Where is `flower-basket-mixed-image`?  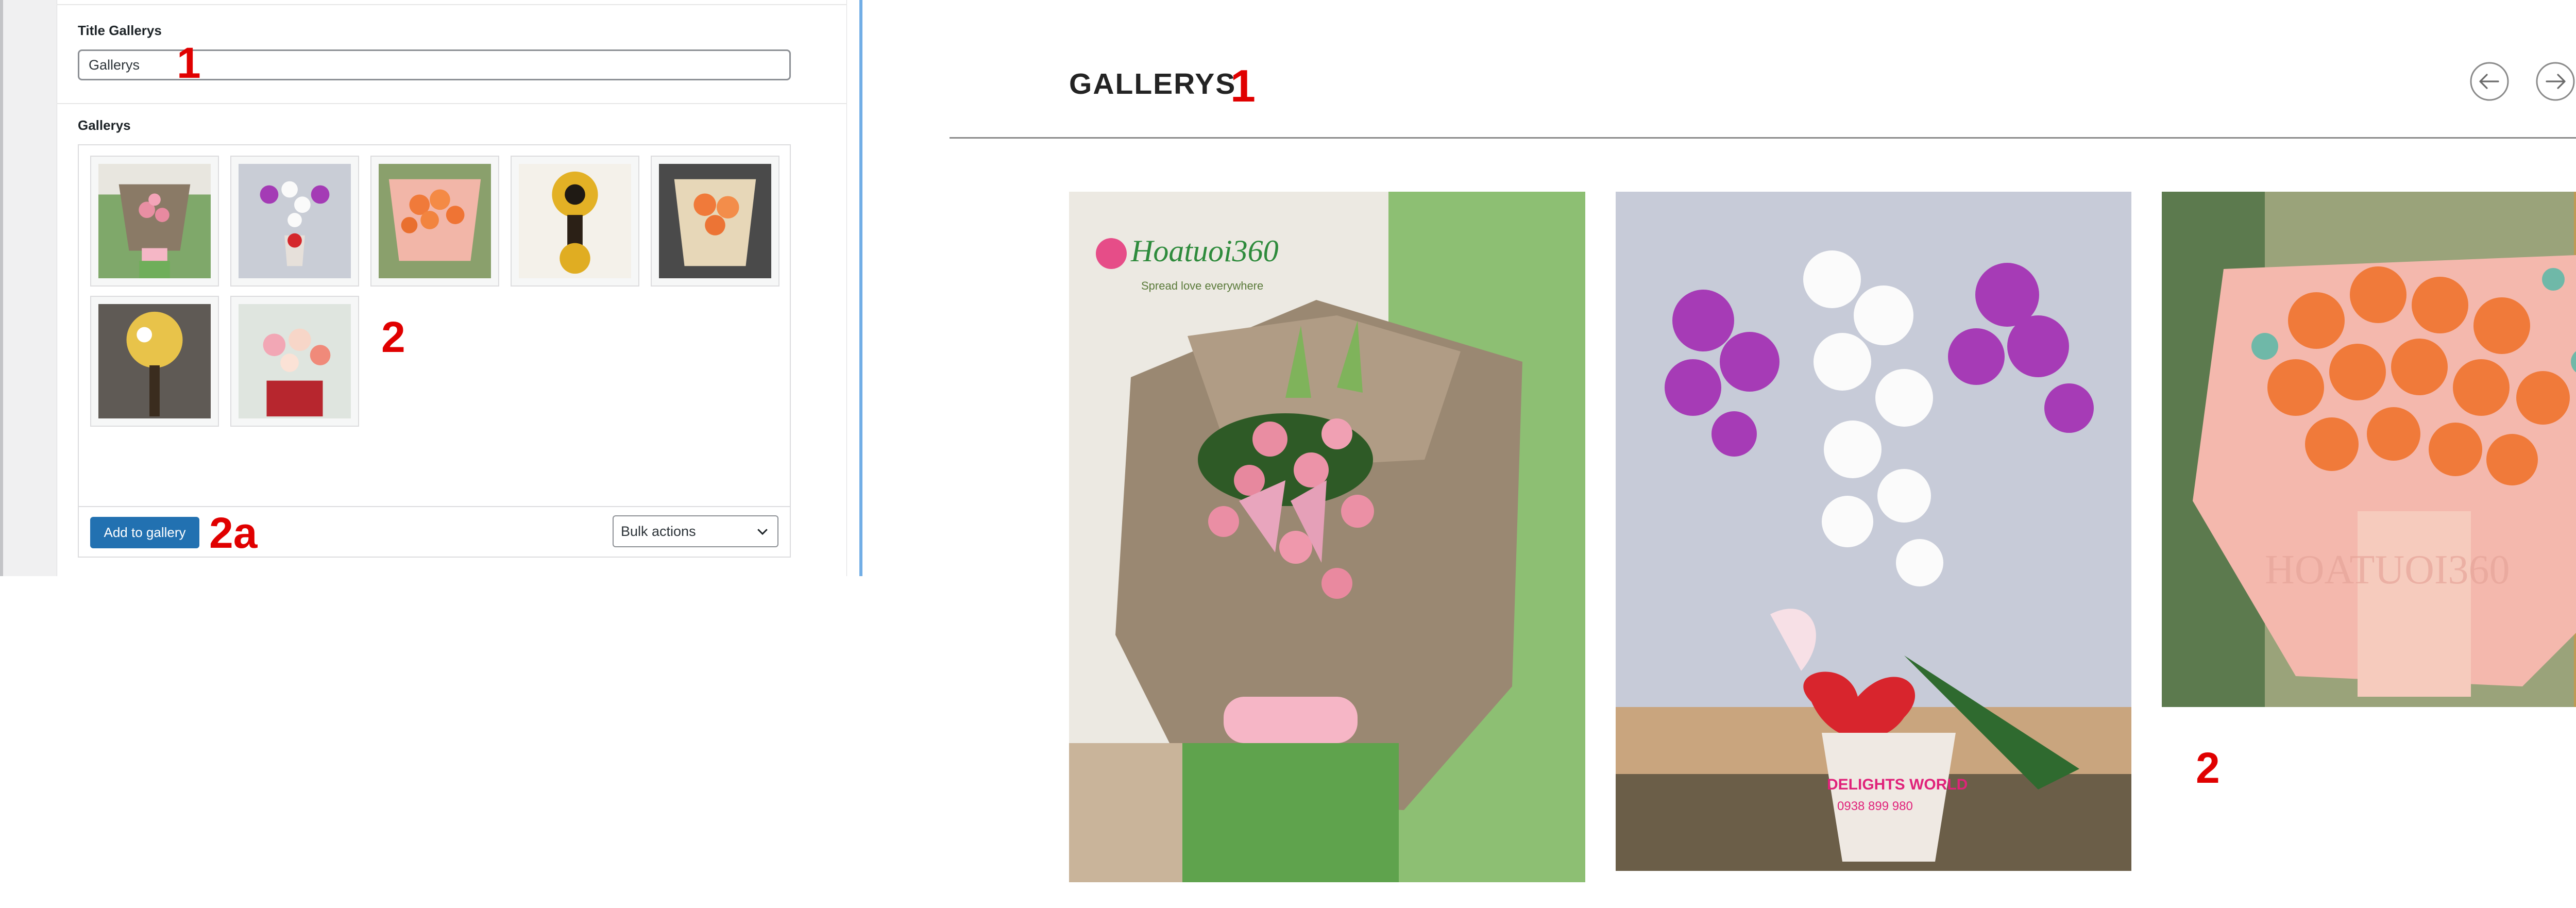 flower-basket-mixed-image is located at coordinates (295, 361).